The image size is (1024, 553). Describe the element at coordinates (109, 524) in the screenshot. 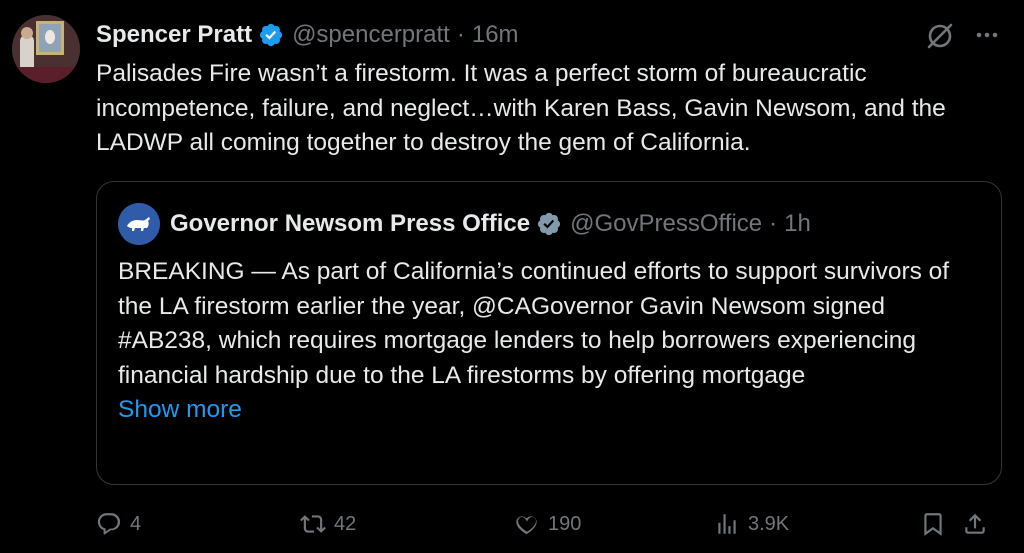

I see `reply-icon` at that location.